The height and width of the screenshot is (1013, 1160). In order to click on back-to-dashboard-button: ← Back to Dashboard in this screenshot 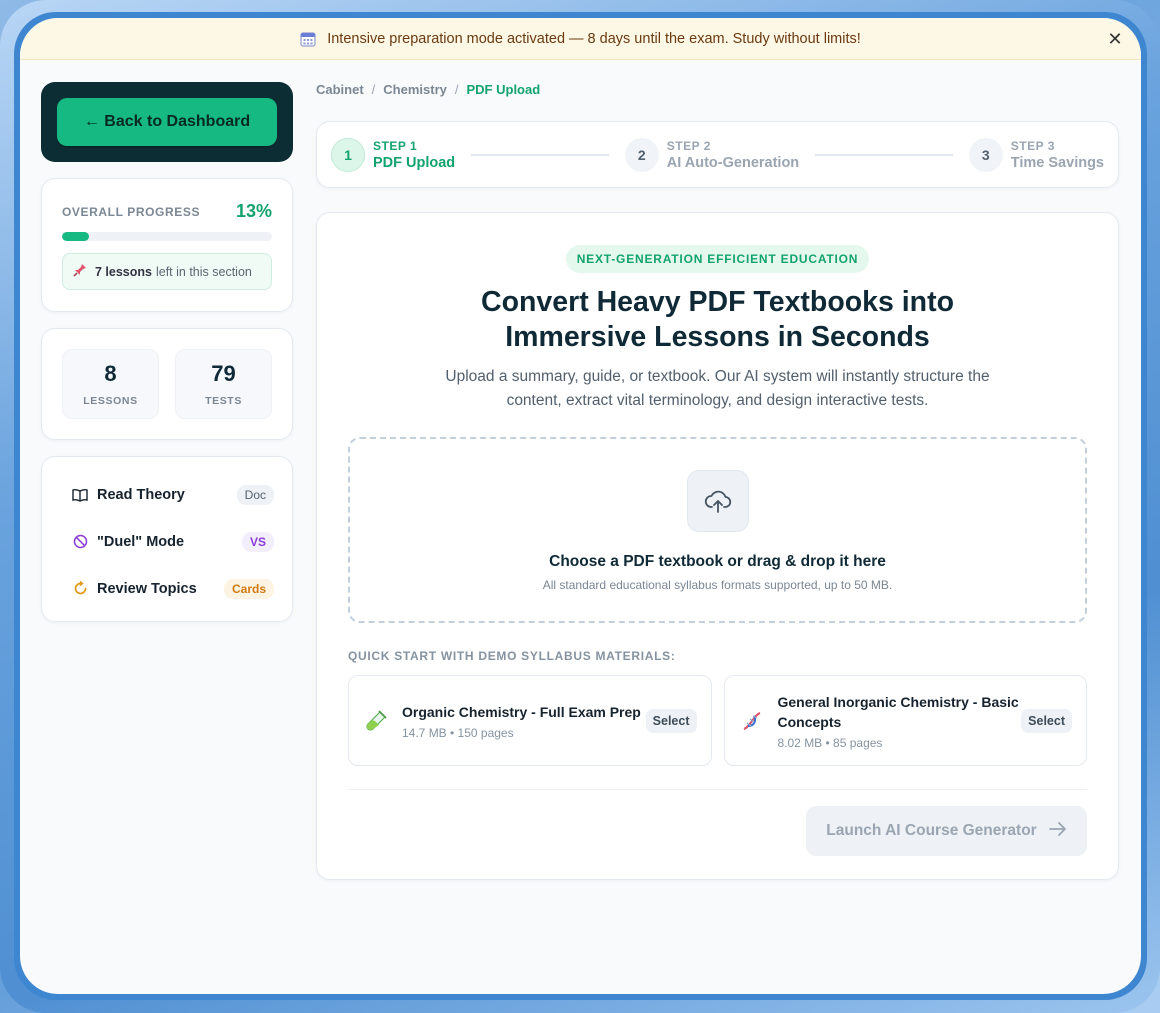, I will do `click(167, 122)`.